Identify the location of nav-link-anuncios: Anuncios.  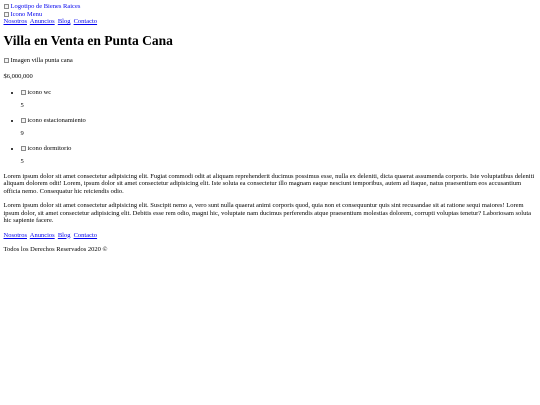
(42, 21).